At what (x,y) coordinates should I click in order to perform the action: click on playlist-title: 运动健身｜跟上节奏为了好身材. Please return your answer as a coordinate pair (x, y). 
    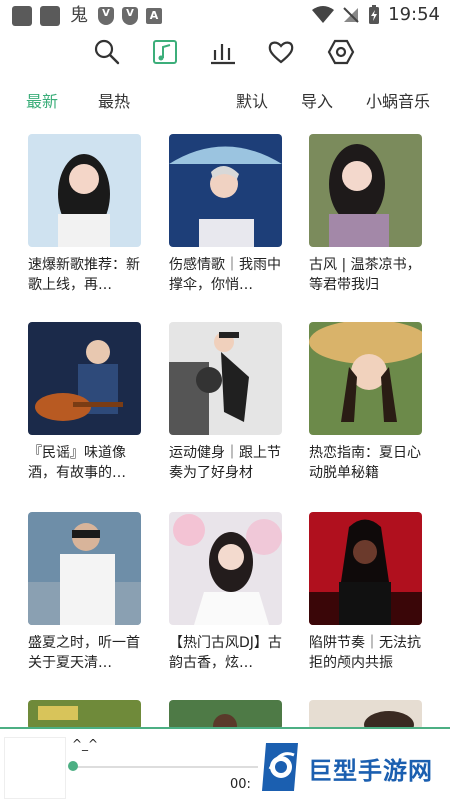
    Looking at the image, I should click on (225, 463).